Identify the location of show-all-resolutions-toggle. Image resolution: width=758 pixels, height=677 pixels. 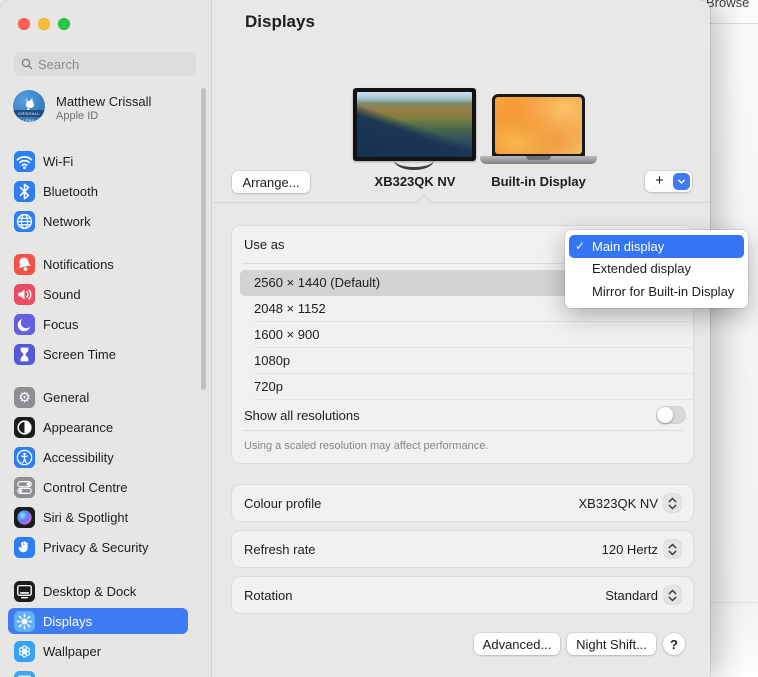
(671, 415).